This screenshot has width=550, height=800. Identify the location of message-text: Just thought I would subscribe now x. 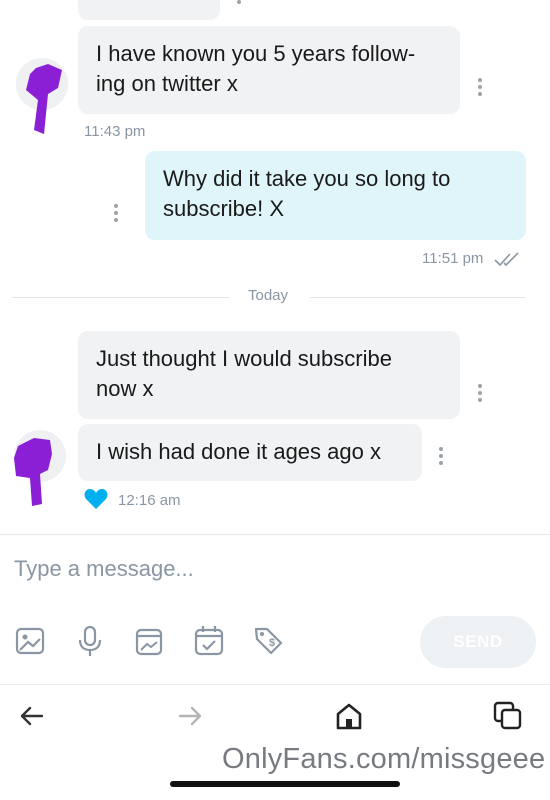
(244, 373).